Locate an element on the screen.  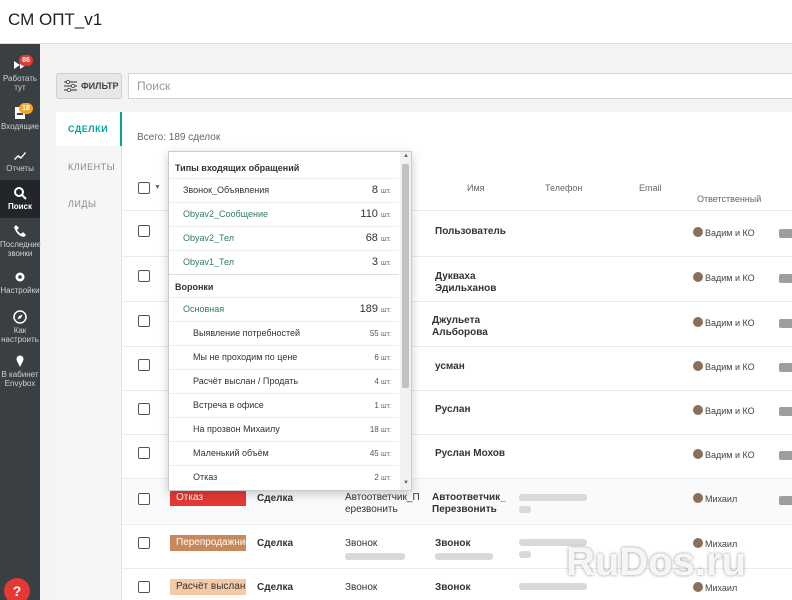
dropdown-funnel-item: Основная 189 шт. is located at coordinates (284, 308).